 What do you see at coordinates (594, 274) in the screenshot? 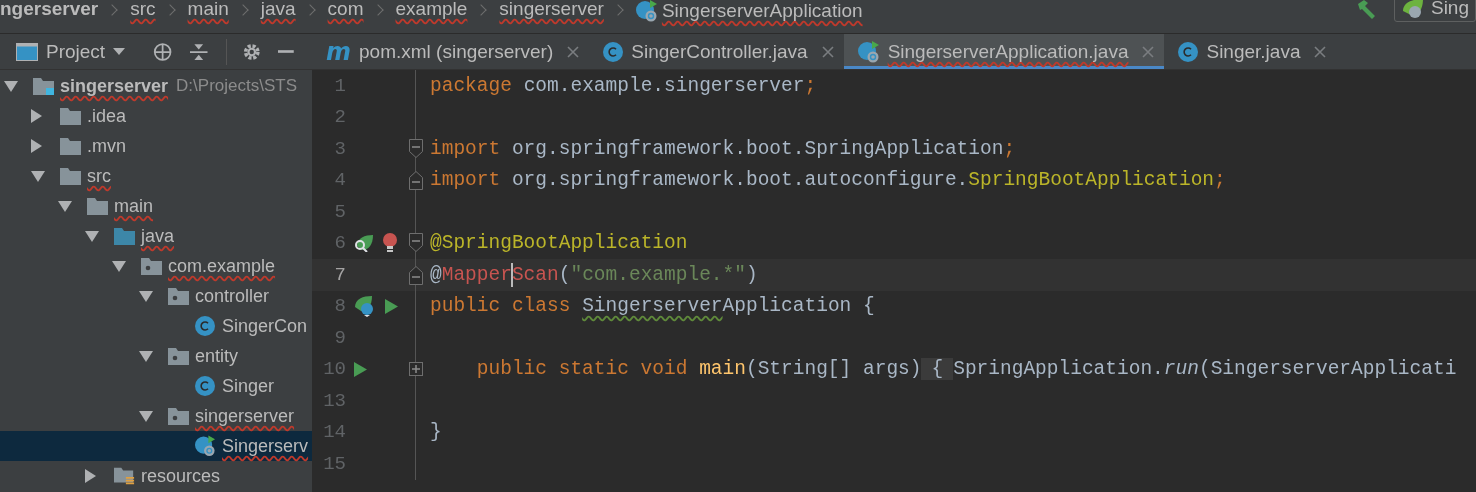
I see `code-line: @MapperScan("com.example.*")` at bounding box center [594, 274].